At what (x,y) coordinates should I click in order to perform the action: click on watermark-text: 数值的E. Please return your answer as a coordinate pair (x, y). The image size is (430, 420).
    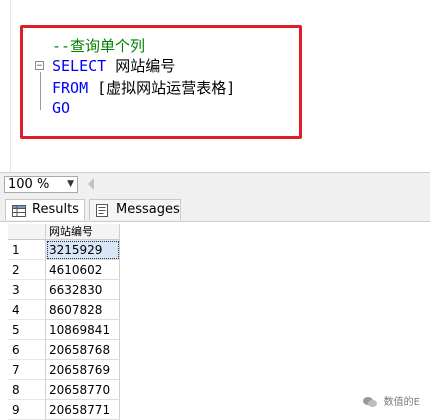
    Looking at the image, I should click on (401, 402).